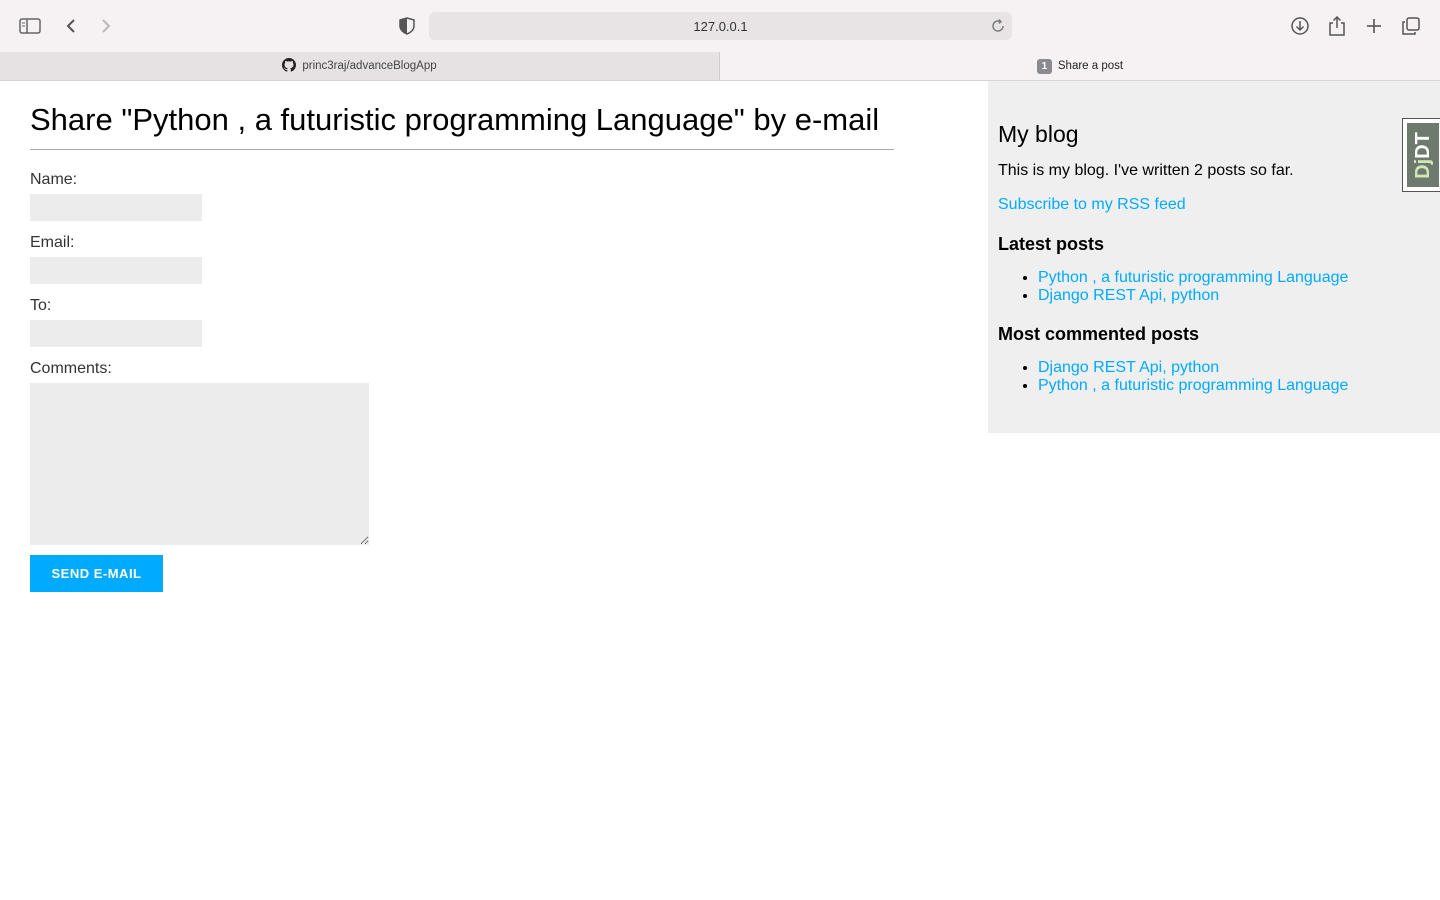  I want to click on url-bar: 127.0.0.1, so click(720, 26).